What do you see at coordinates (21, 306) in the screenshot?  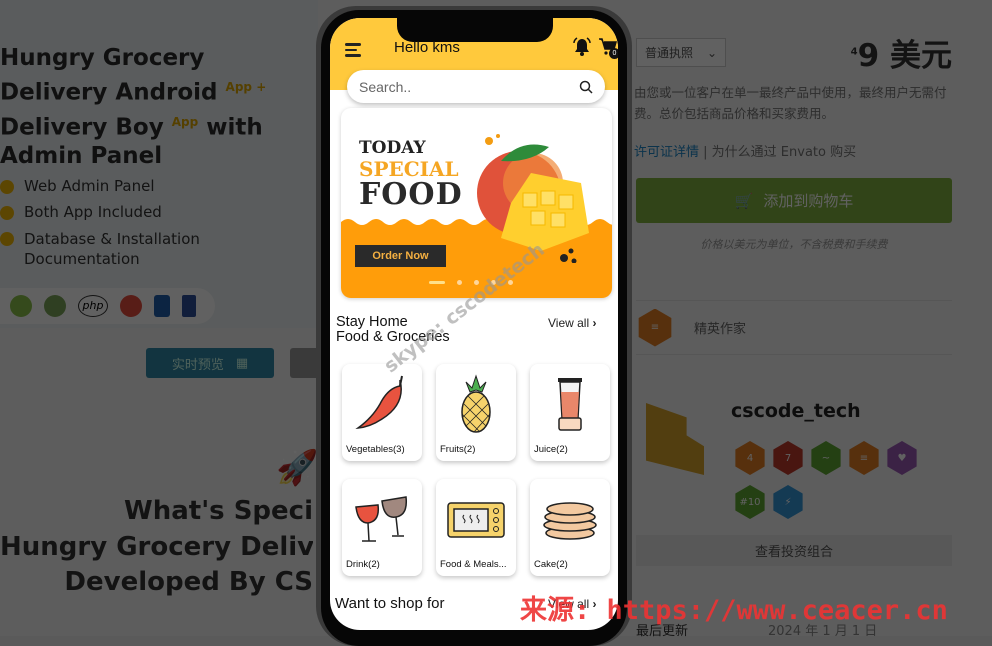 I see `android-icon` at bounding box center [21, 306].